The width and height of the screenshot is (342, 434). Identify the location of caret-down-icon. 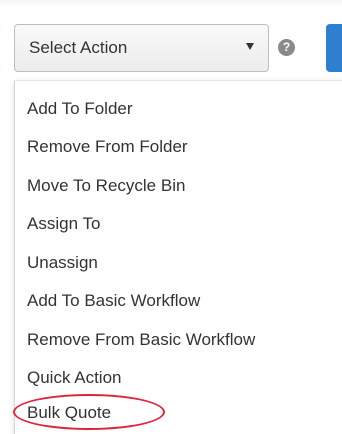
(250, 46).